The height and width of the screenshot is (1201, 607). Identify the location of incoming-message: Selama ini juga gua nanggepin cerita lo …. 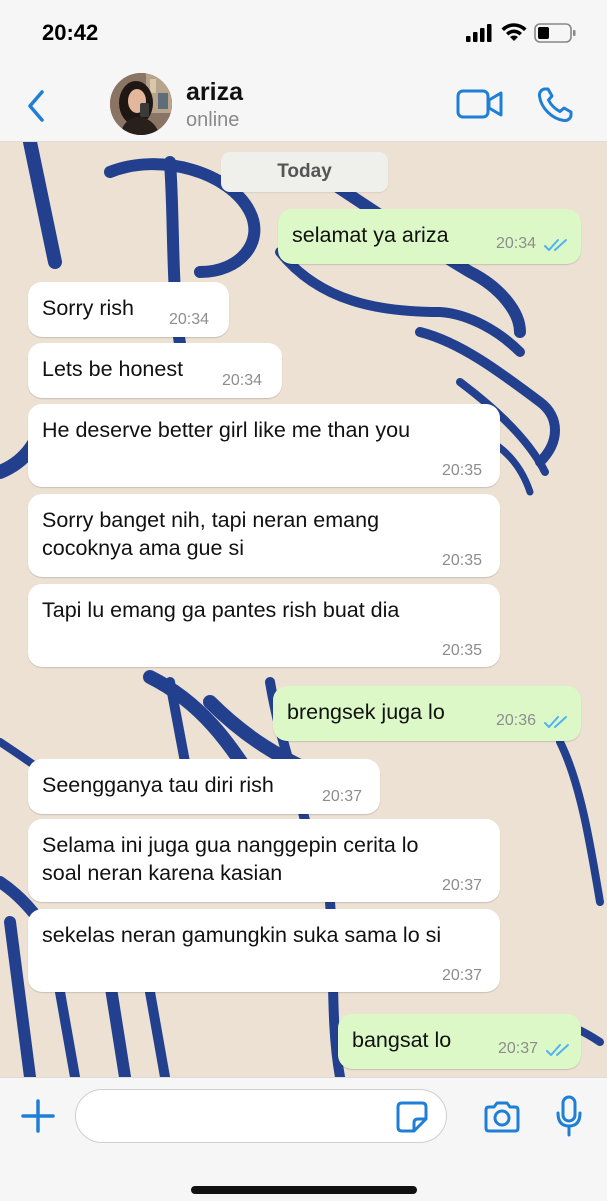
(264, 860).